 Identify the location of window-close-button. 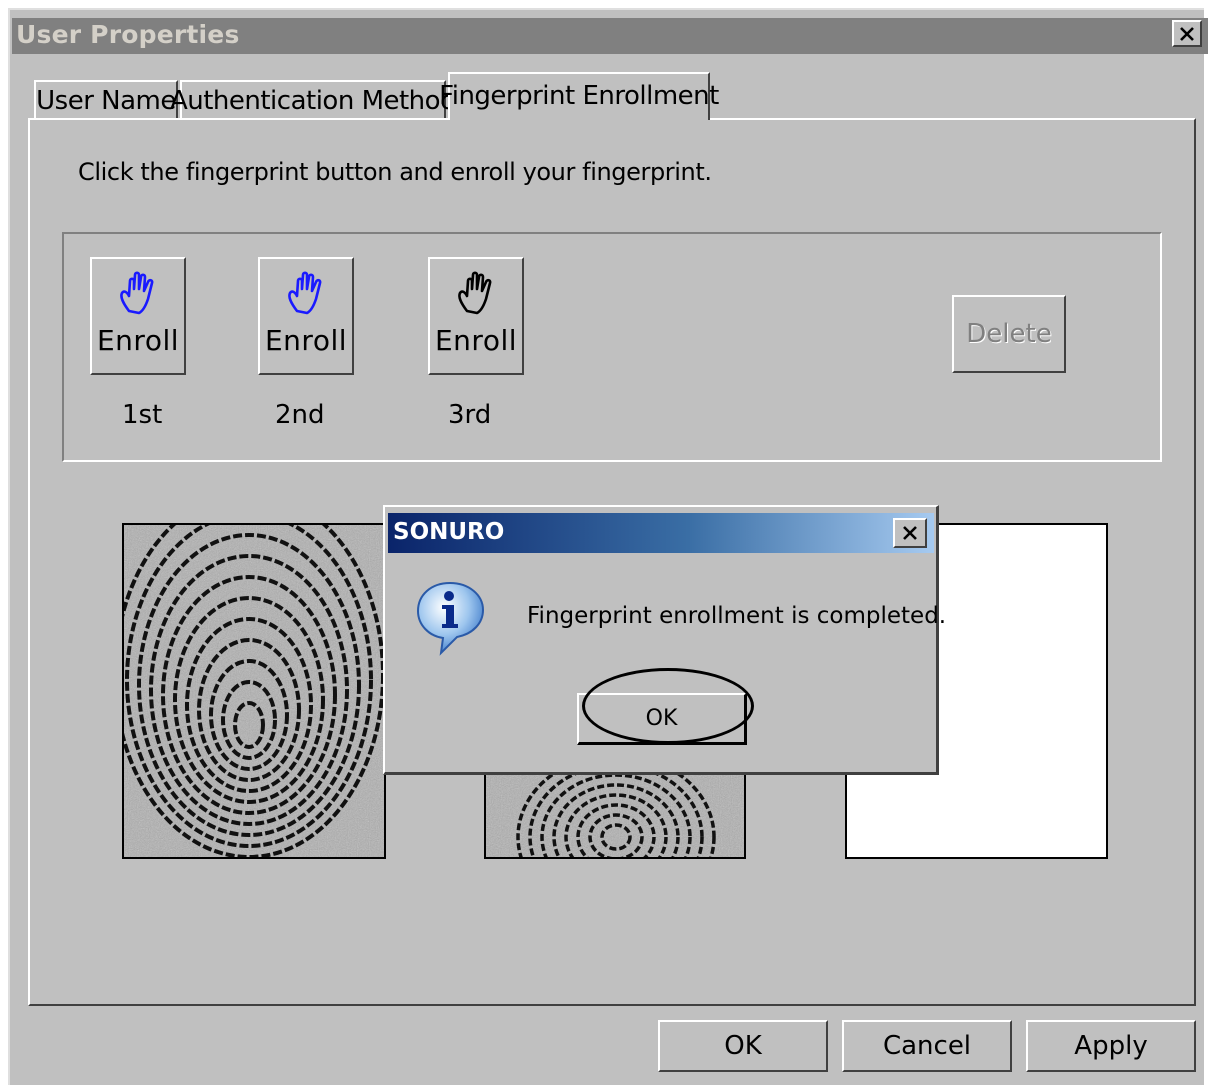
(1187, 33).